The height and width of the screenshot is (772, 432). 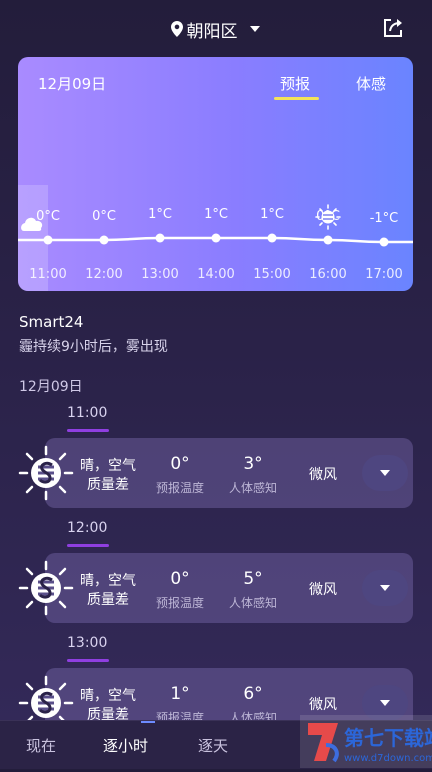 I want to click on share-icon, so click(x=393, y=28).